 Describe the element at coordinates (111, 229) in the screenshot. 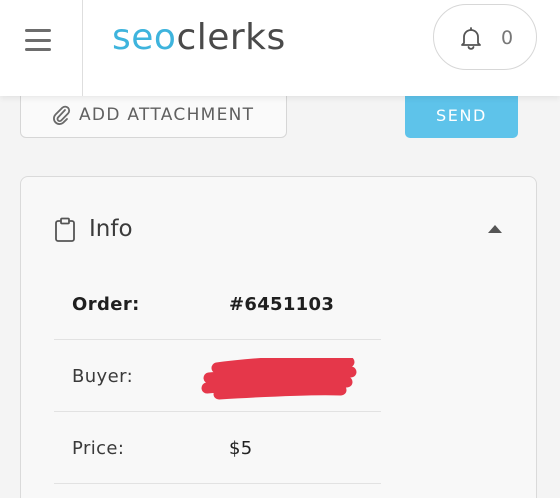

I see `info-card-title: Info` at that location.